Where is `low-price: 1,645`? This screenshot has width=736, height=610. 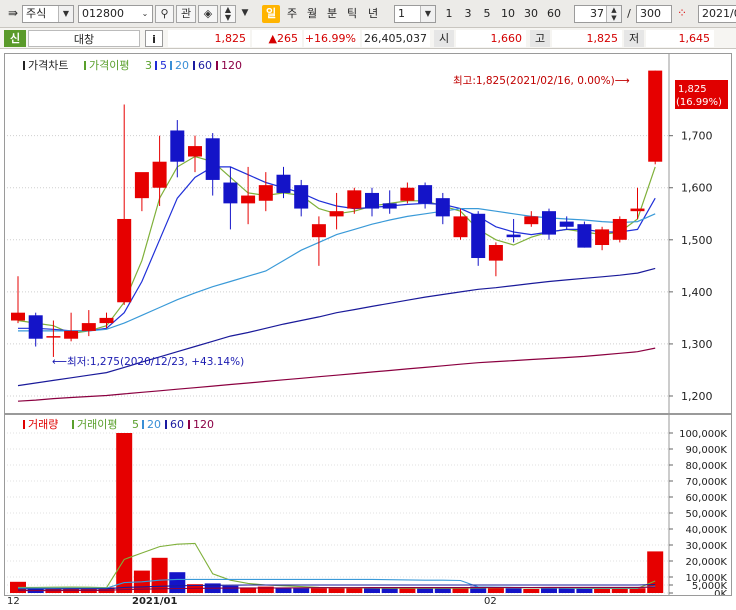
low-price: 1,645 is located at coordinates (680, 38).